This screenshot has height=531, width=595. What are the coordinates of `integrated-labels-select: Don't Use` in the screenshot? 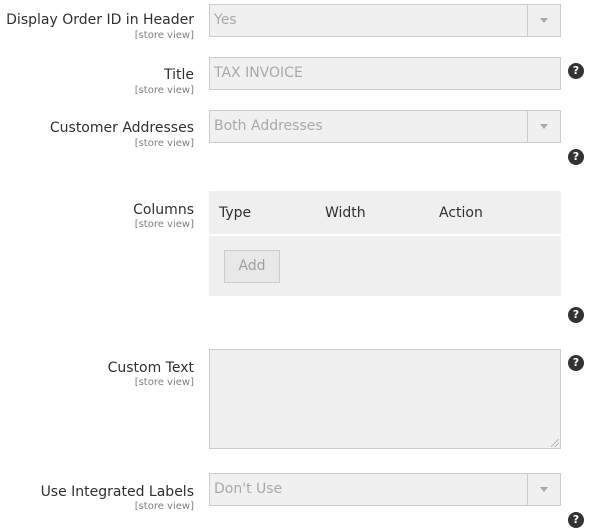 It's located at (385, 489).